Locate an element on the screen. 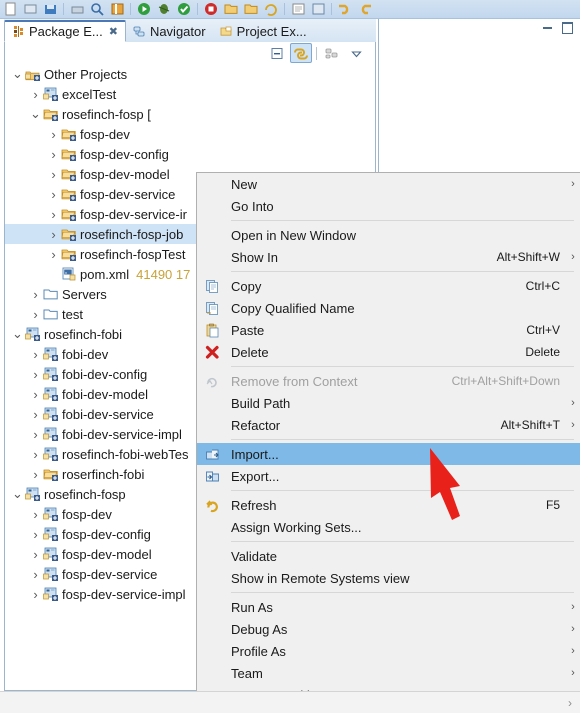 The image size is (580, 713). menu-item-build-path: Build Path › is located at coordinates (388, 403).